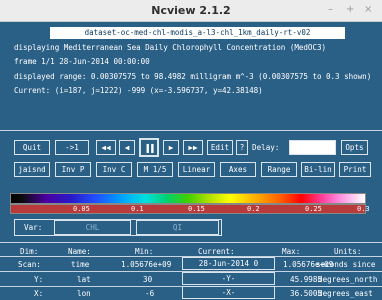  Describe the element at coordinates (330, 9) in the screenshot. I see `minimize-button: –` at that location.